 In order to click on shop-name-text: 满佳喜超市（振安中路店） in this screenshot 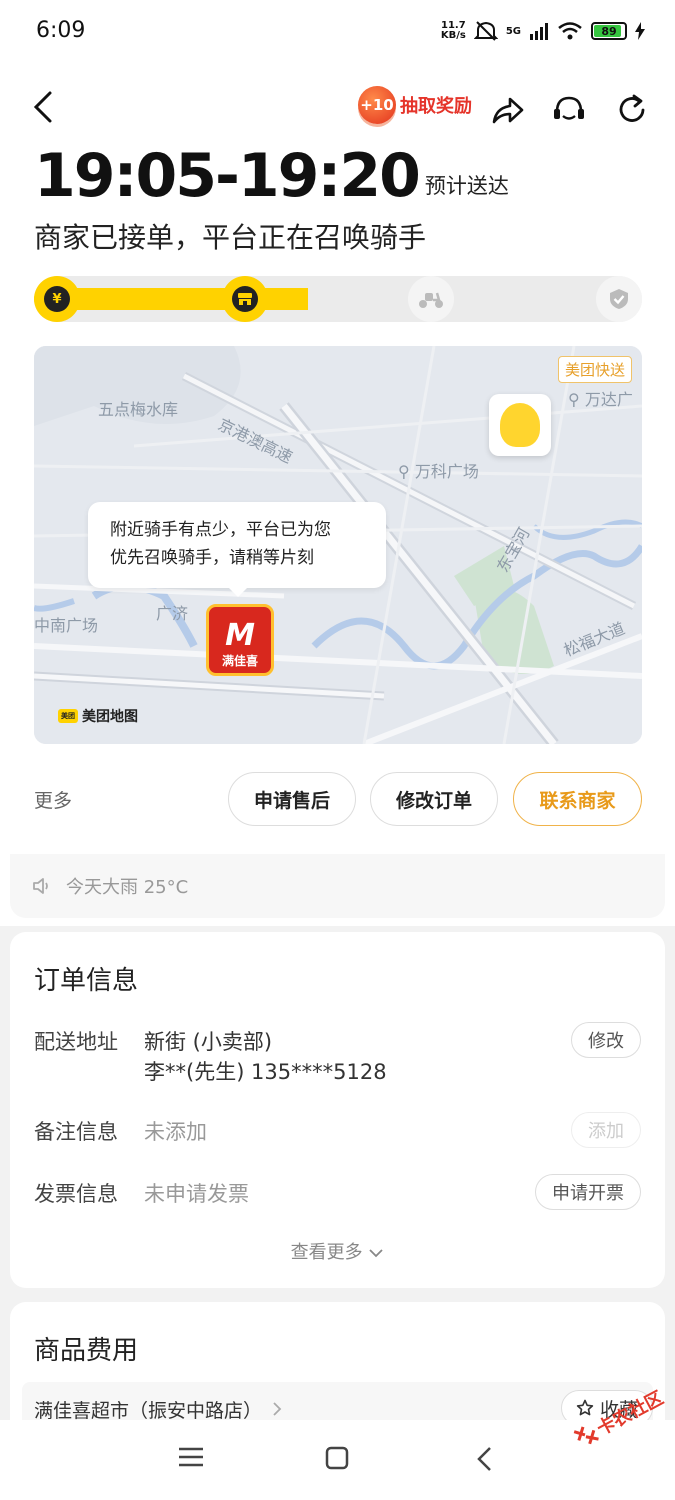, I will do `click(148, 1411)`.